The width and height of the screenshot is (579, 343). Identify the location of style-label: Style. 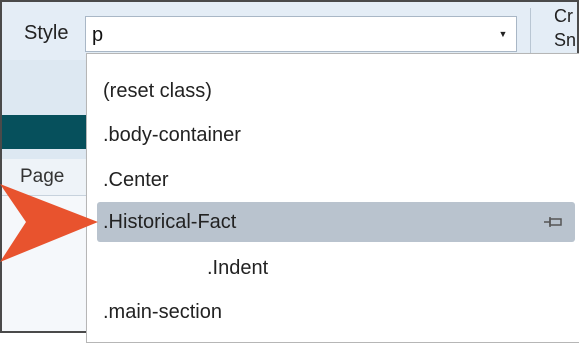
(46, 33).